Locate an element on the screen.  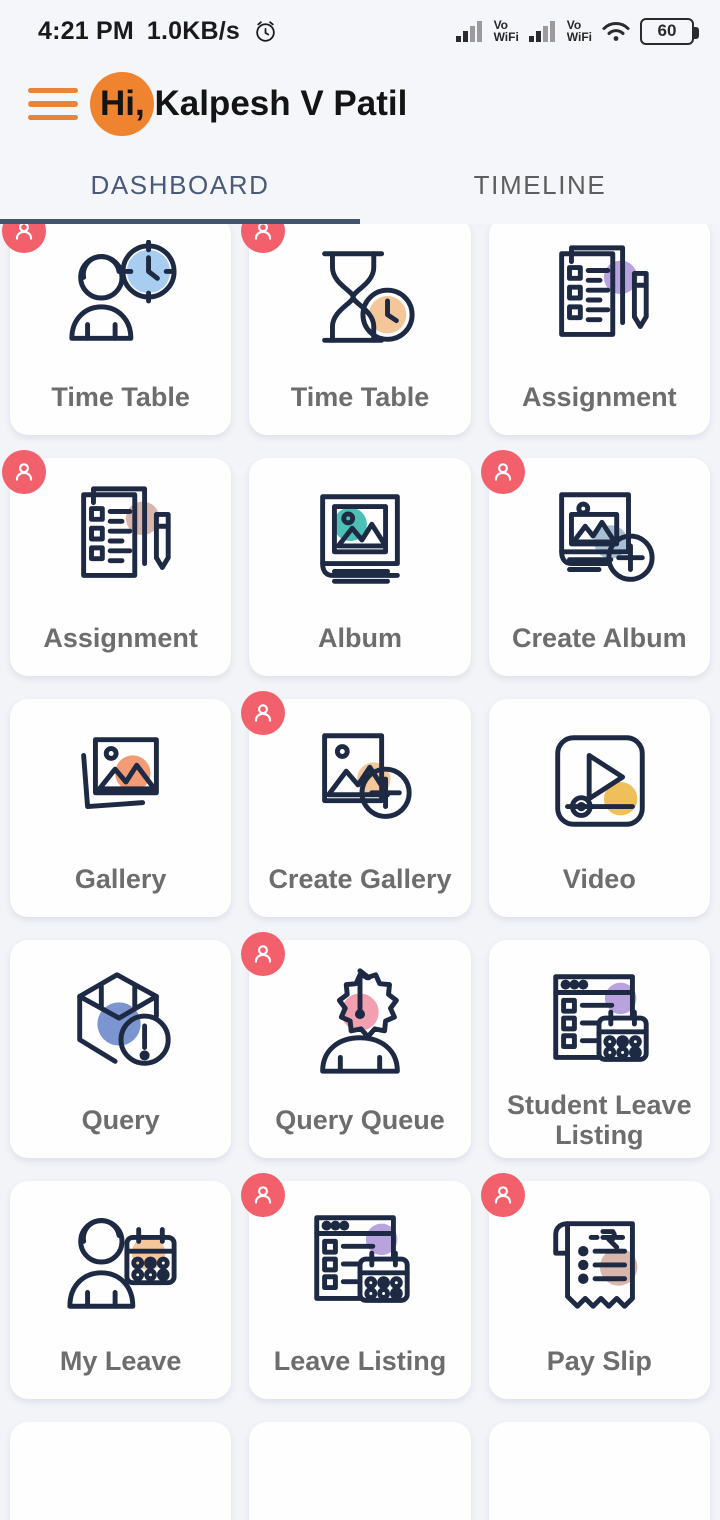
vowifi-bottom-1: WiFi is located at coordinates (506, 37).